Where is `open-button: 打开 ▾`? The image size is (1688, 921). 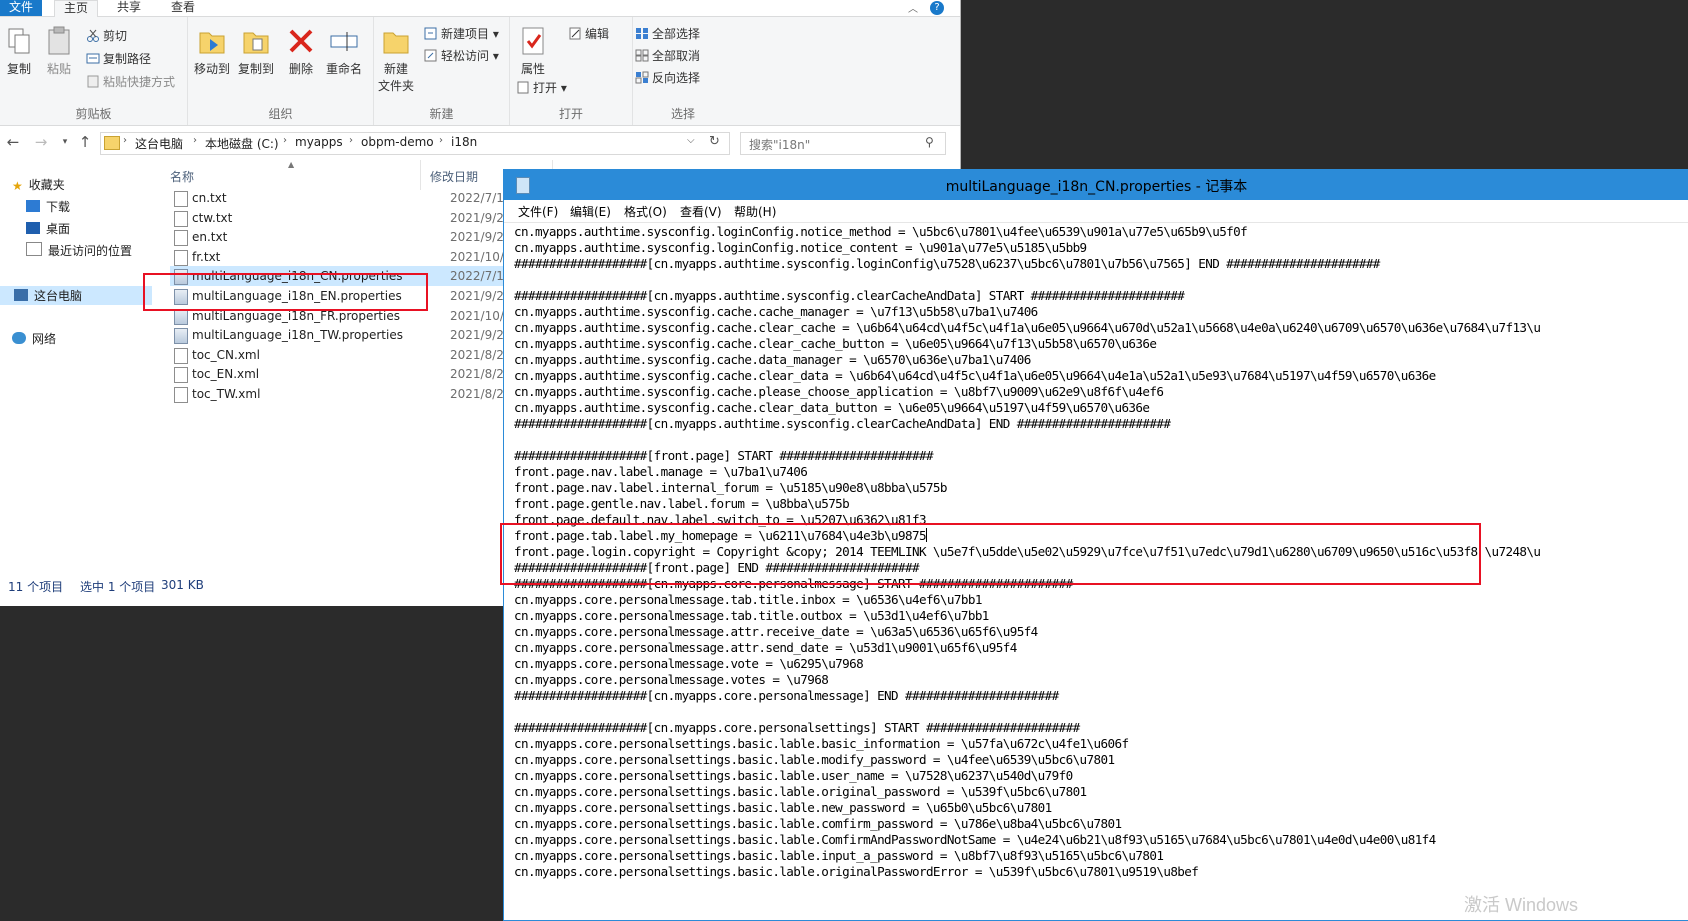
open-button: 打开 ▾ is located at coordinates (541, 87).